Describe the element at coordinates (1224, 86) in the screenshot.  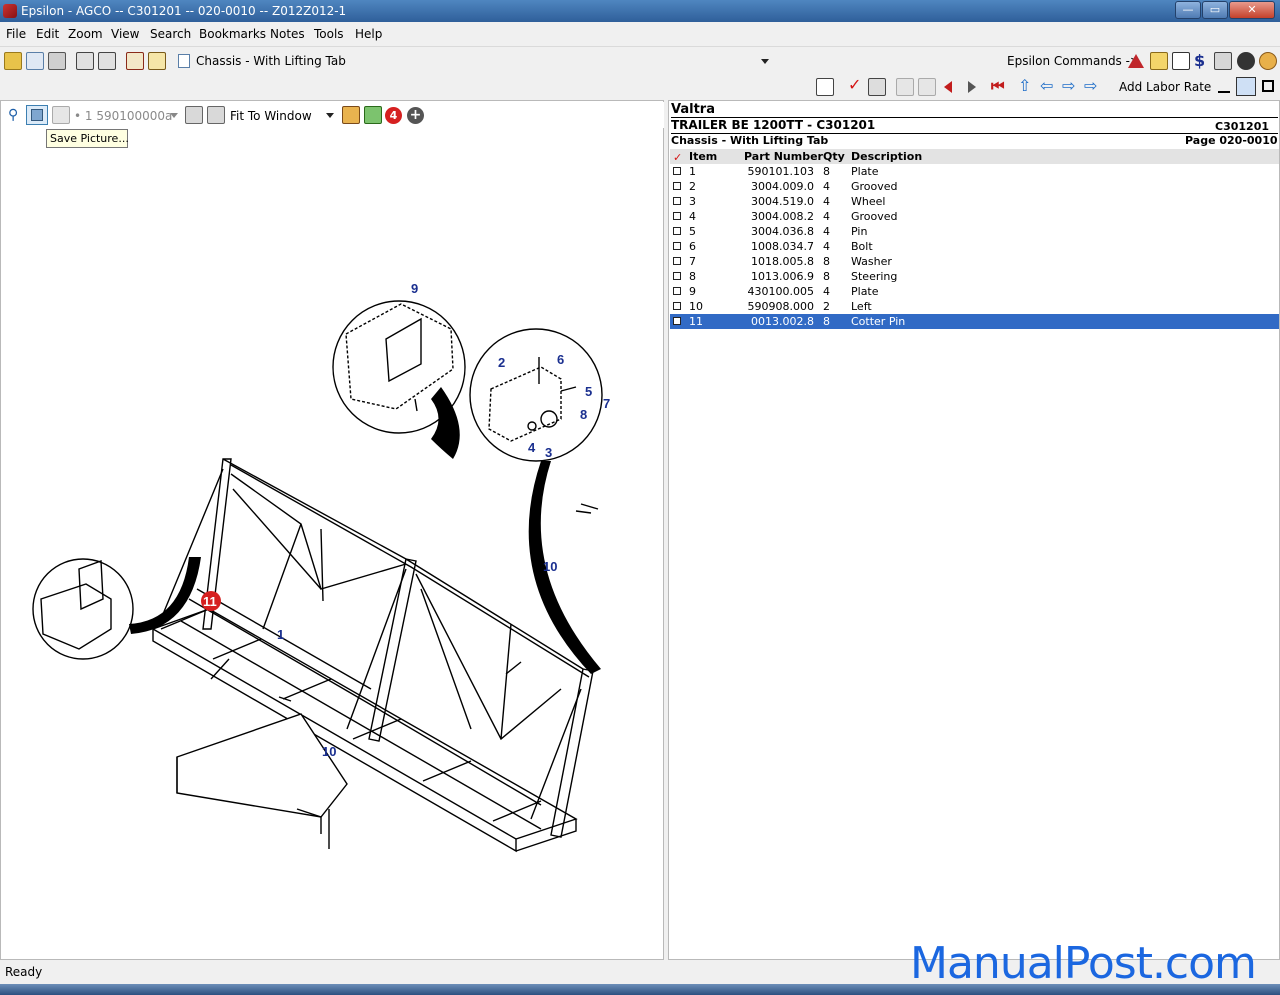
I see `minimize-pane-icon` at that location.